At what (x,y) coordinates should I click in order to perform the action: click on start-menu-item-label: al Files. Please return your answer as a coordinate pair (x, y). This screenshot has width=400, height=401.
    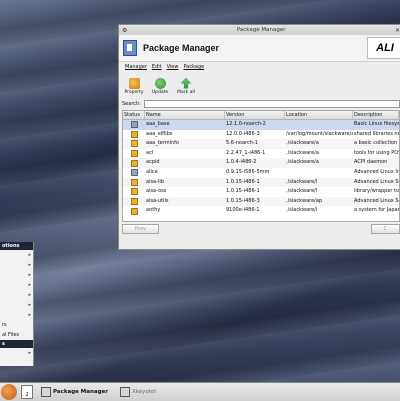
    Looking at the image, I should click on (10, 335).